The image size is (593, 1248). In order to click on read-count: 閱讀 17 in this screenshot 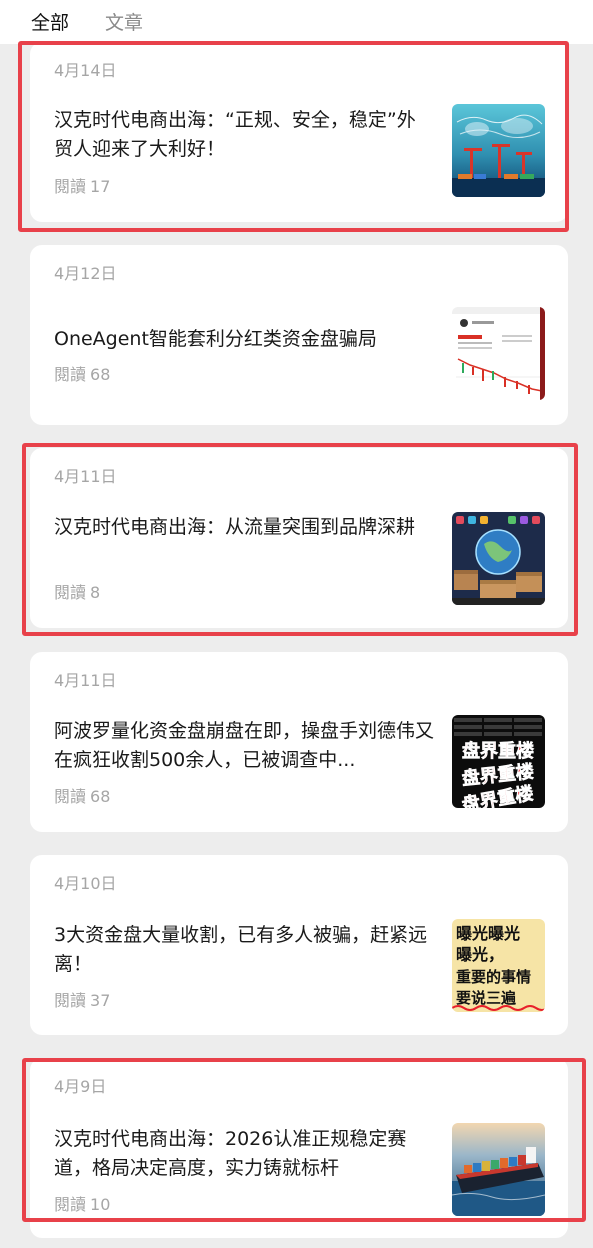, I will do `click(82, 185)`.